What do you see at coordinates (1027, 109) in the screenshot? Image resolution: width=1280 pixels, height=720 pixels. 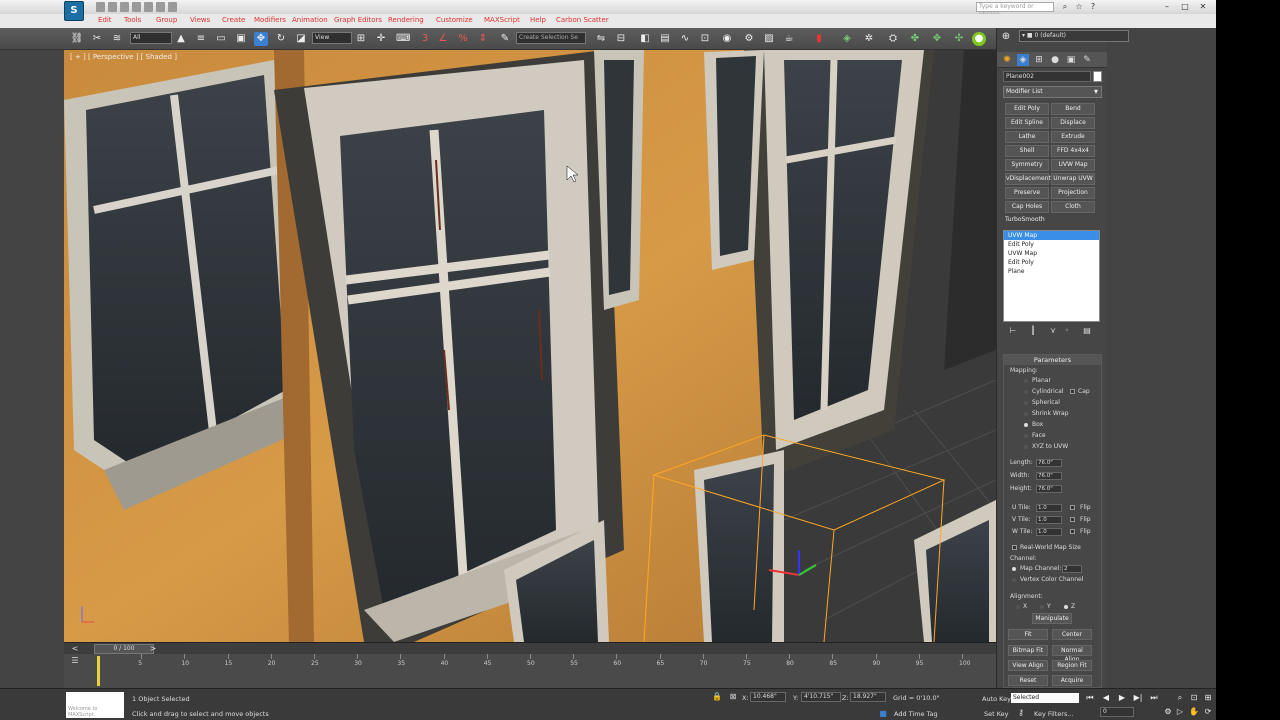 I see `modifier-button-edit-poly: Edit Poly` at bounding box center [1027, 109].